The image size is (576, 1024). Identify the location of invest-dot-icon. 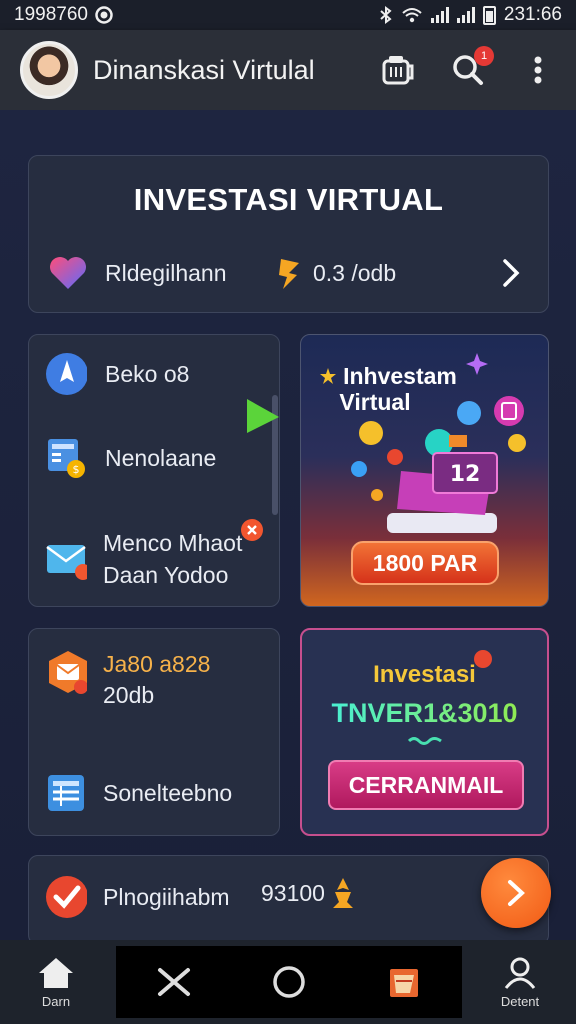
(483, 659).